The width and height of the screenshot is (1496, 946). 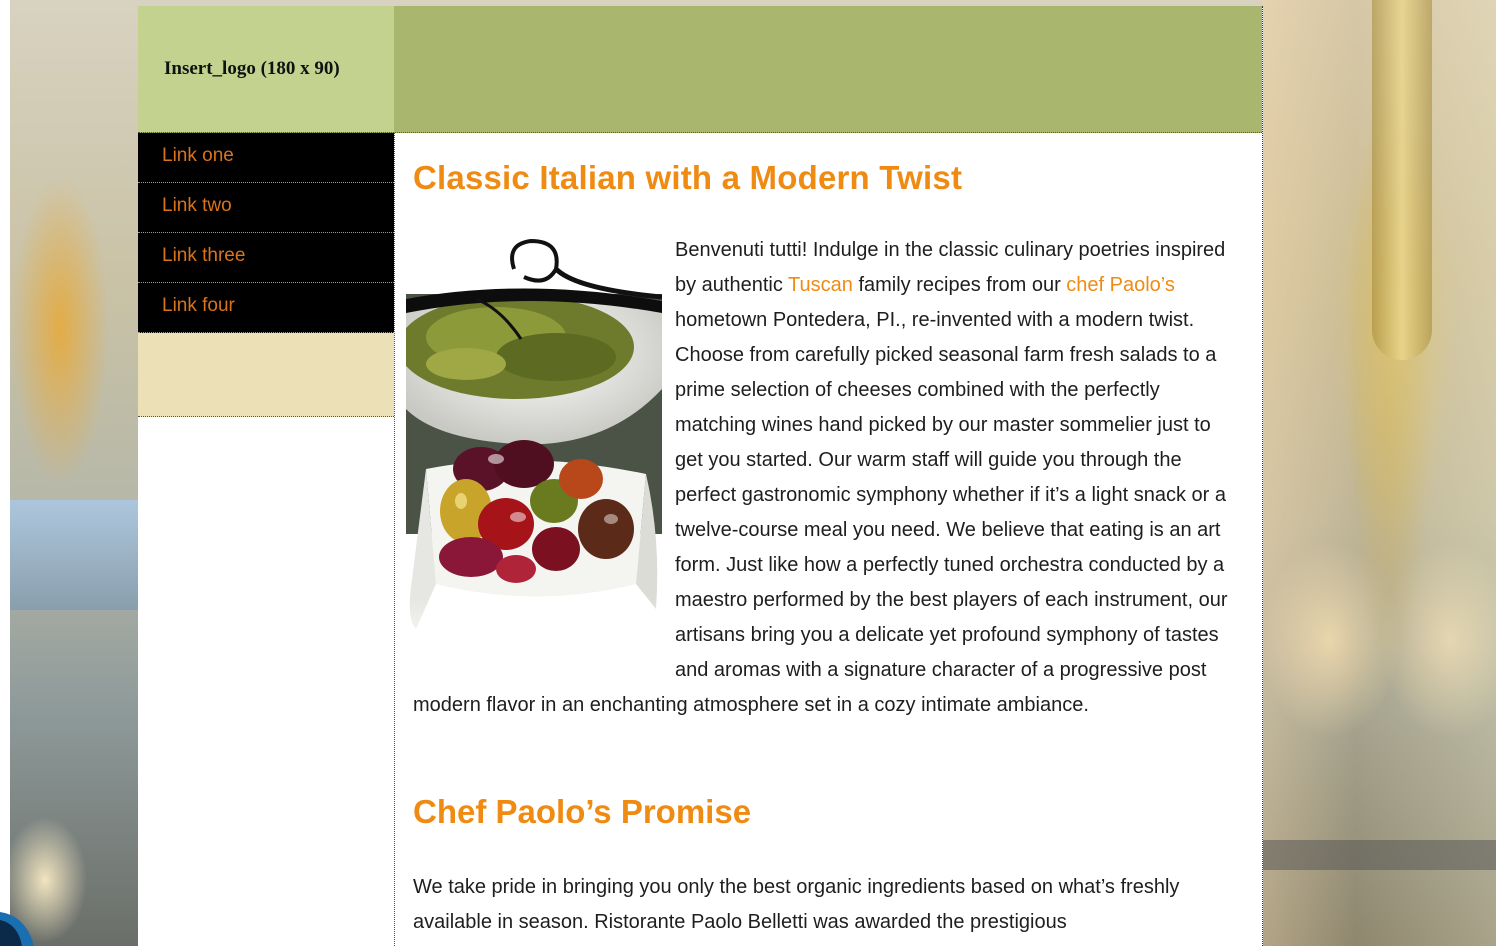 I want to click on nav-link-label: Link four, so click(x=198, y=305).